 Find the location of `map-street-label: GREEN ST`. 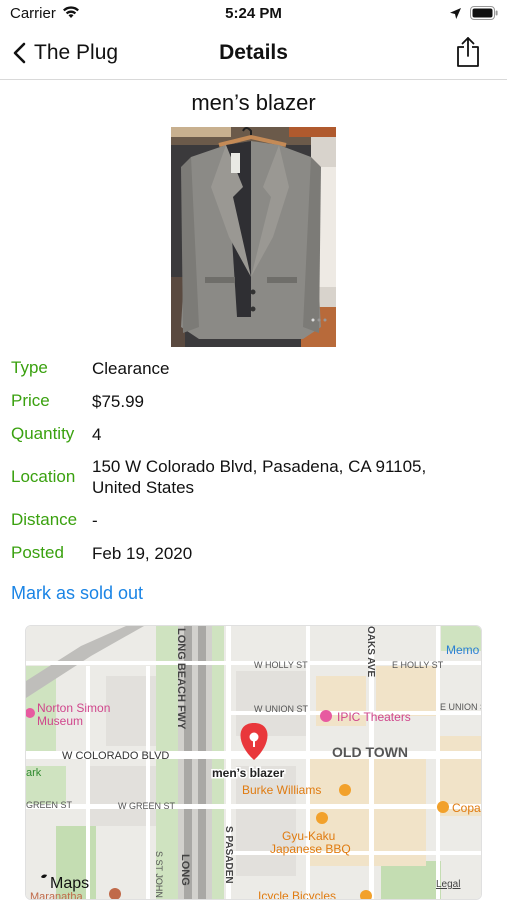

map-street-label: GREEN ST is located at coordinates (49, 805).